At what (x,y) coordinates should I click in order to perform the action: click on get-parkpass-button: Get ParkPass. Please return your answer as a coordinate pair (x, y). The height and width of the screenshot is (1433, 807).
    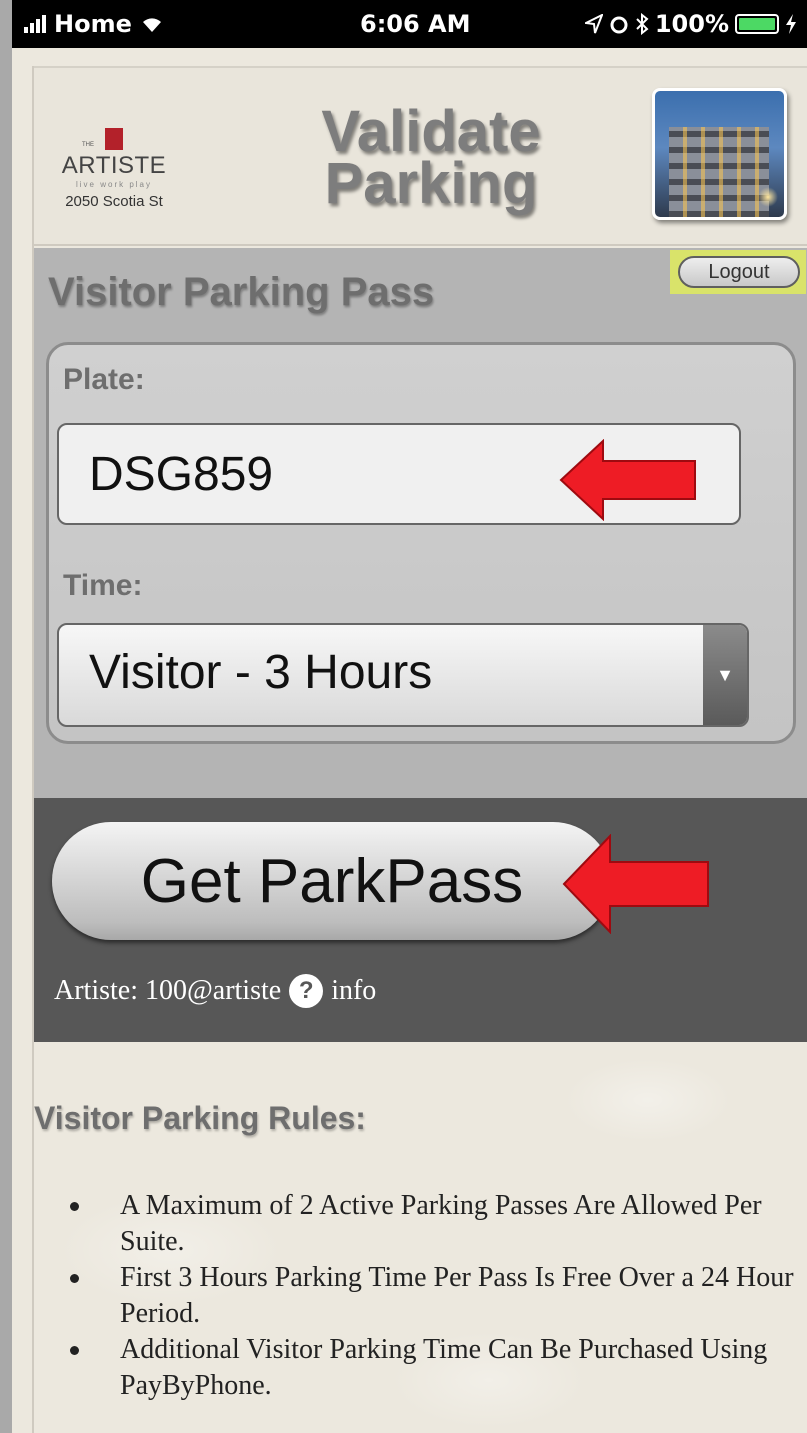
    Looking at the image, I should click on (332, 881).